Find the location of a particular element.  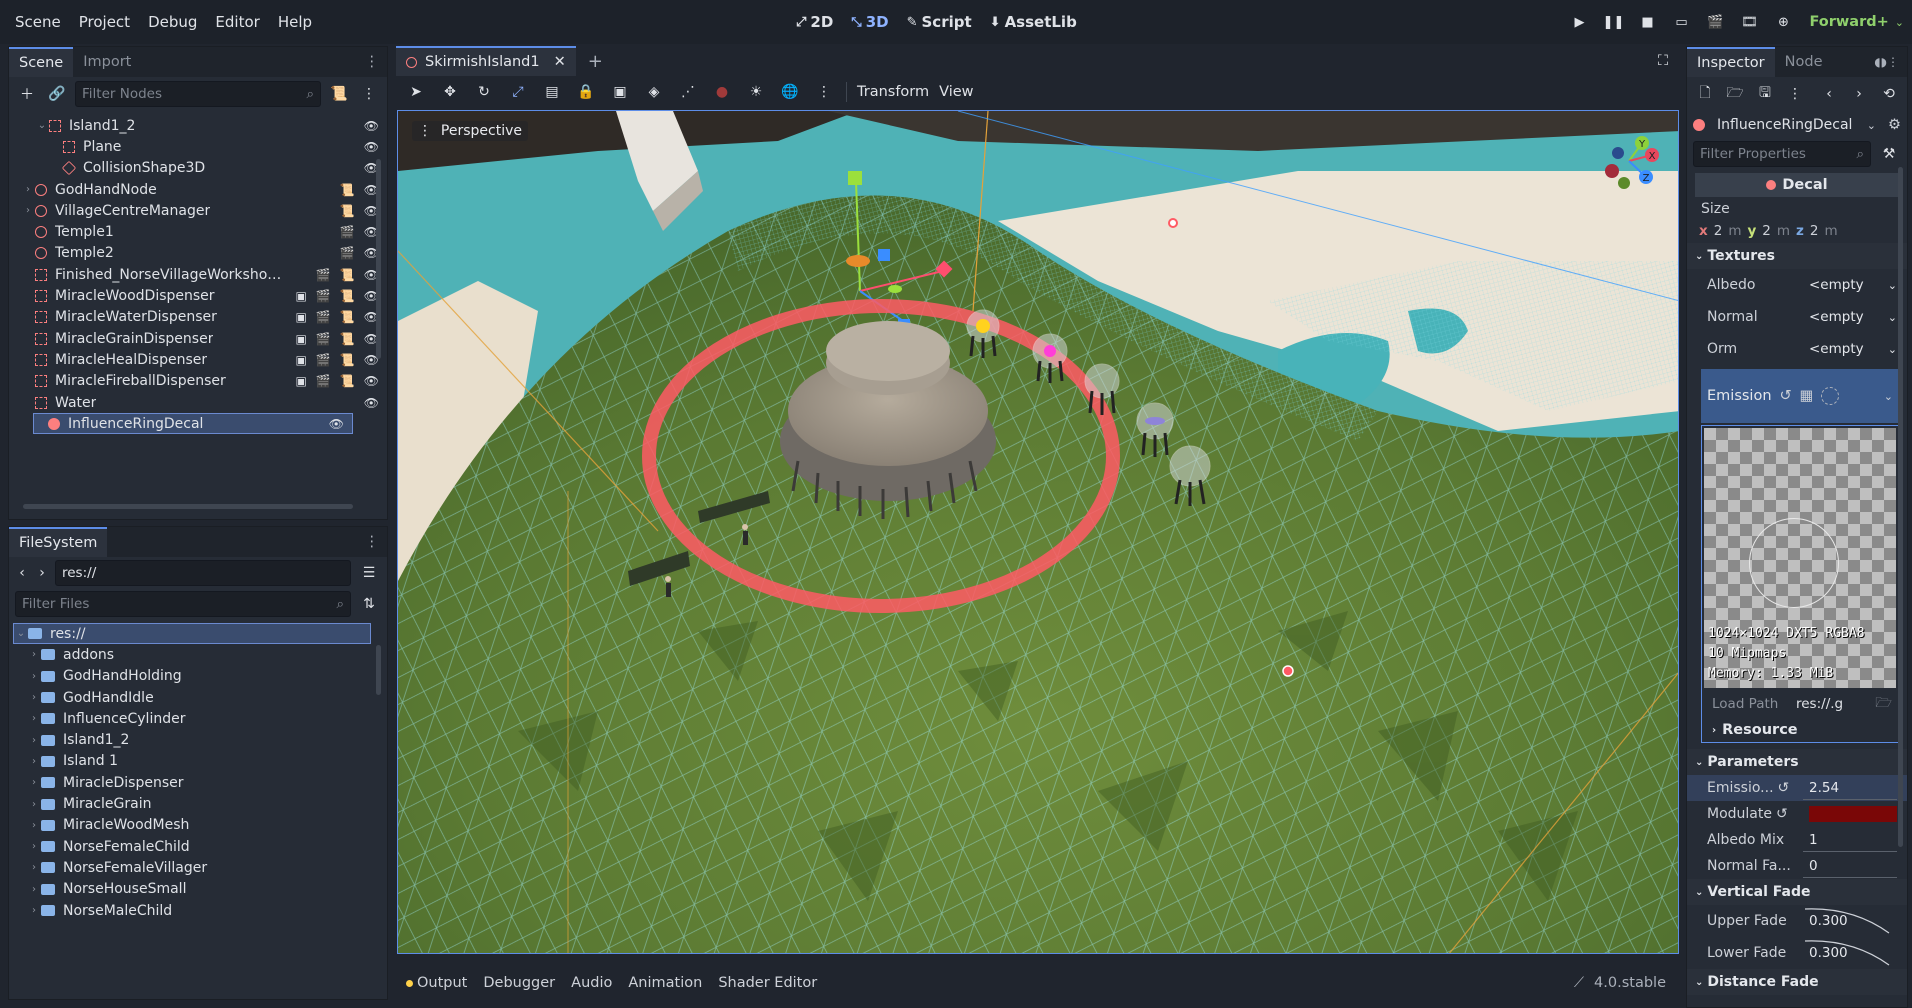

scene-tree-item: Temple2 🎬 👁 is located at coordinates (198, 253).